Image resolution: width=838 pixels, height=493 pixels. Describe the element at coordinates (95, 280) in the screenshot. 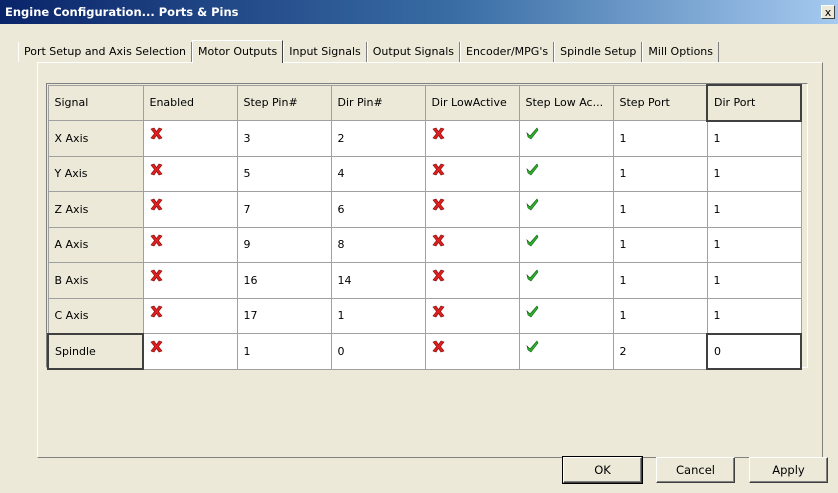

I see `row-header: B Axis` at that location.